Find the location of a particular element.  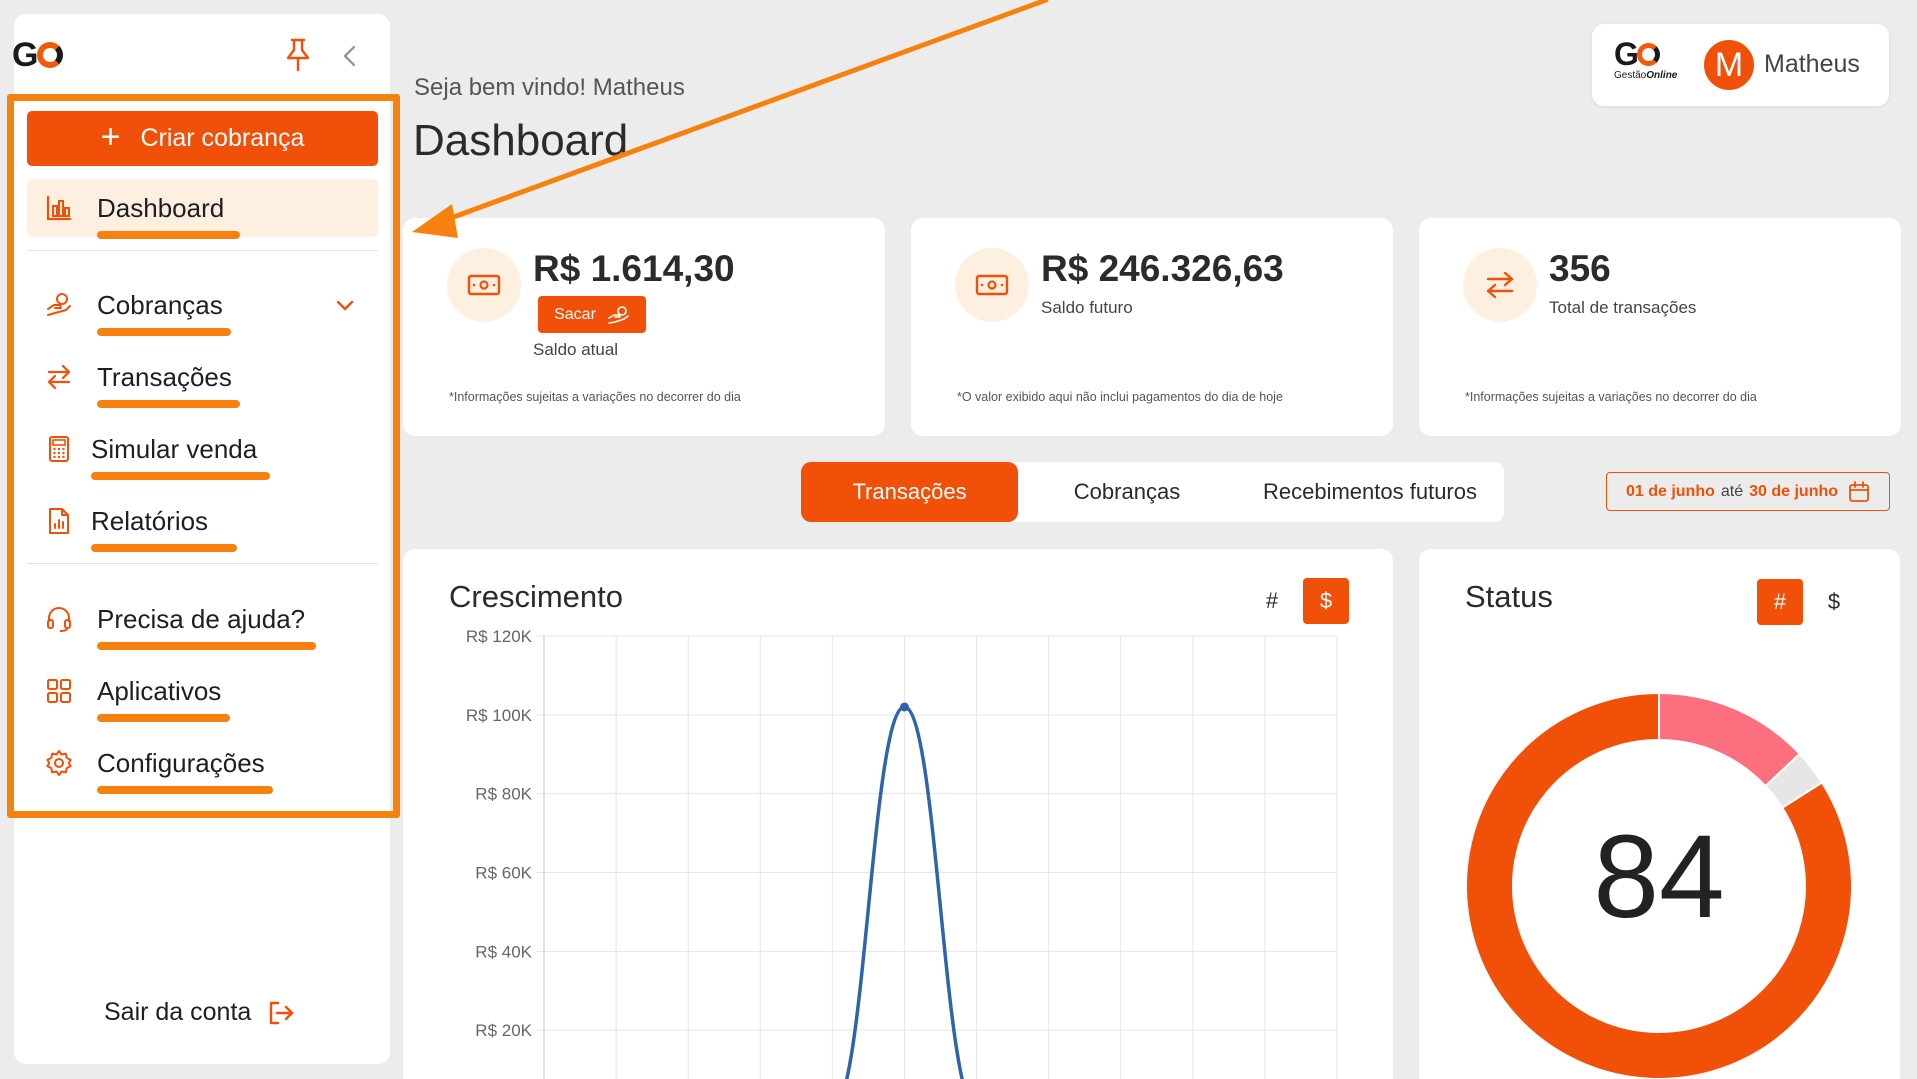

avatar: M is located at coordinates (1729, 65).